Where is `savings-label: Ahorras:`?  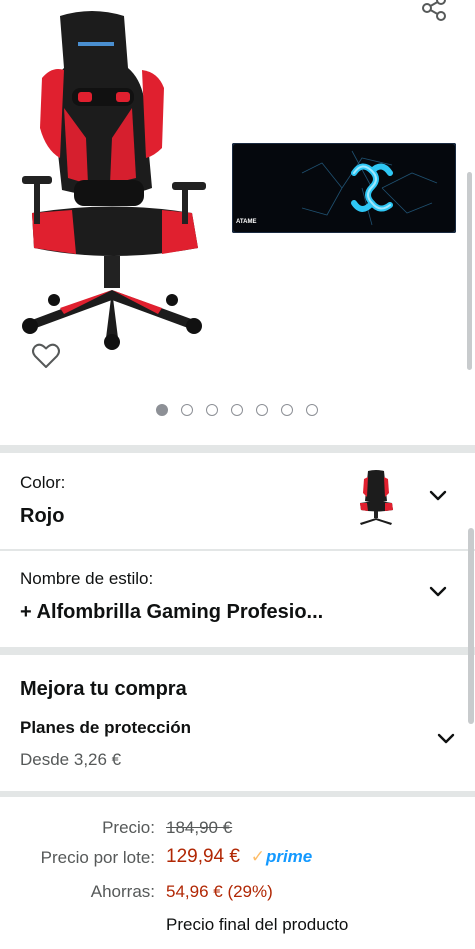 savings-label: Ahorras: is located at coordinates (122, 891).